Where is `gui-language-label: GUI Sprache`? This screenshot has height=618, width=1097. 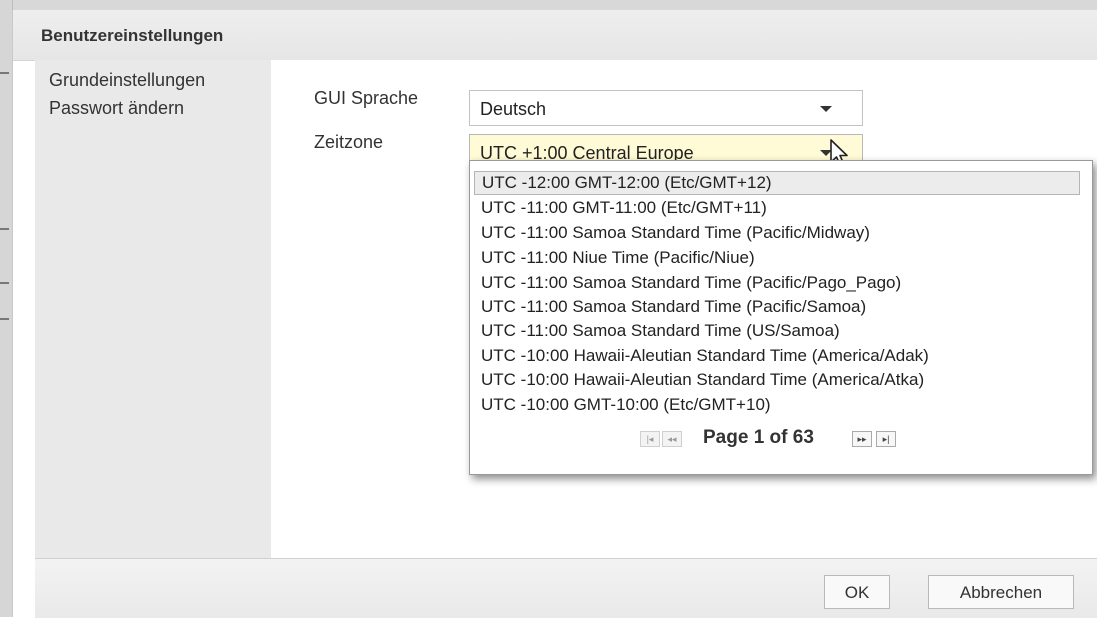 gui-language-label: GUI Sprache is located at coordinates (366, 98).